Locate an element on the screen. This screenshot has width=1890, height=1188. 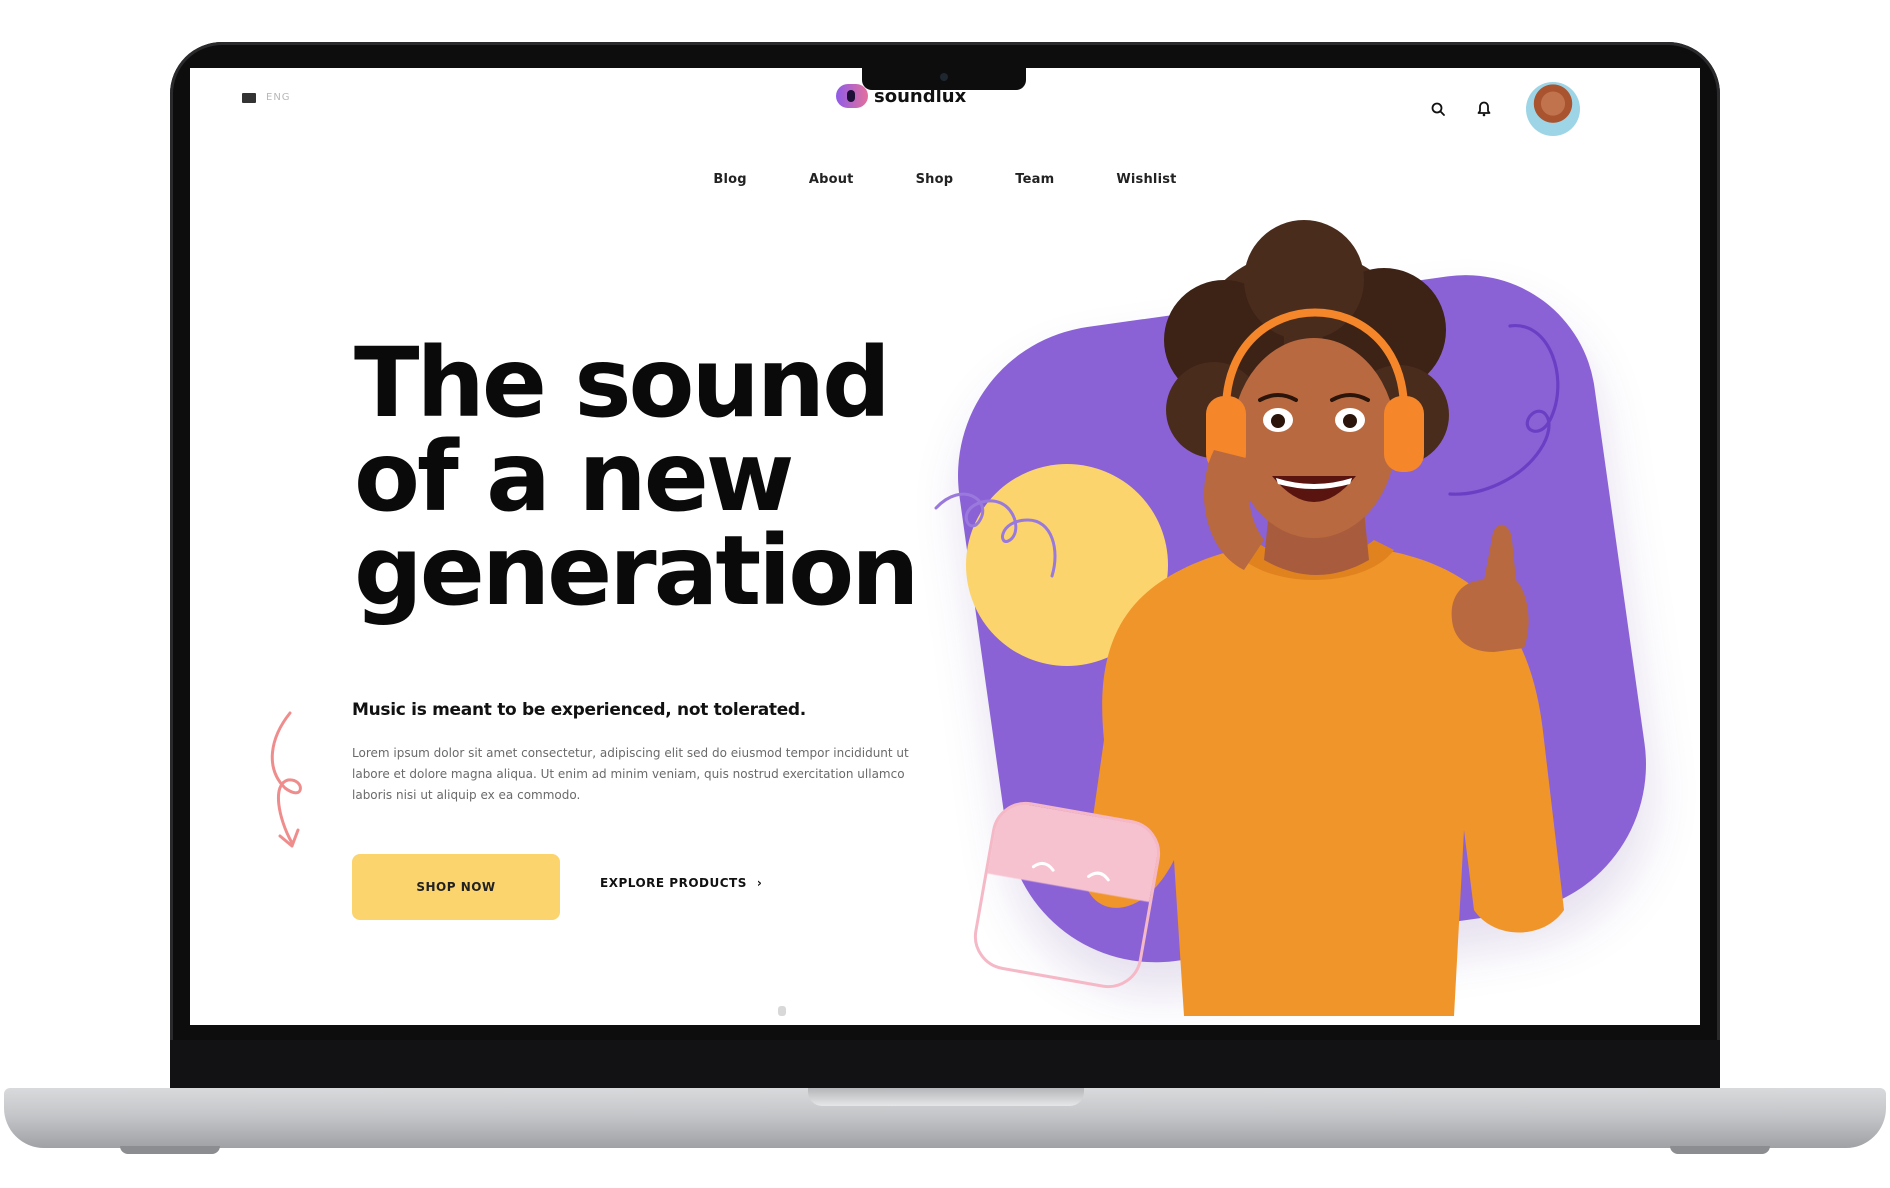
bell-icon is located at coordinates (1484, 109).